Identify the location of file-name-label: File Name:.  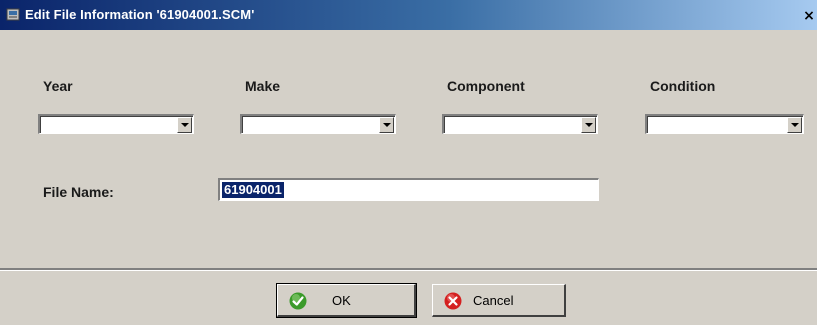
(78, 192).